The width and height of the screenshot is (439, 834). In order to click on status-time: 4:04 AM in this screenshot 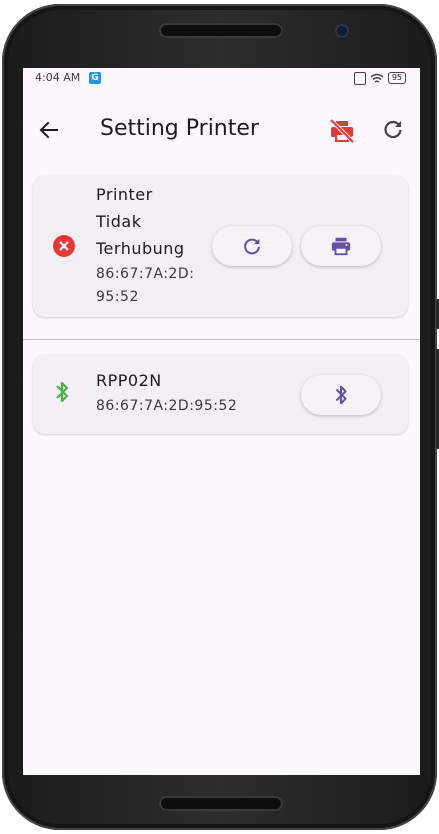, I will do `click(58, 77)`.